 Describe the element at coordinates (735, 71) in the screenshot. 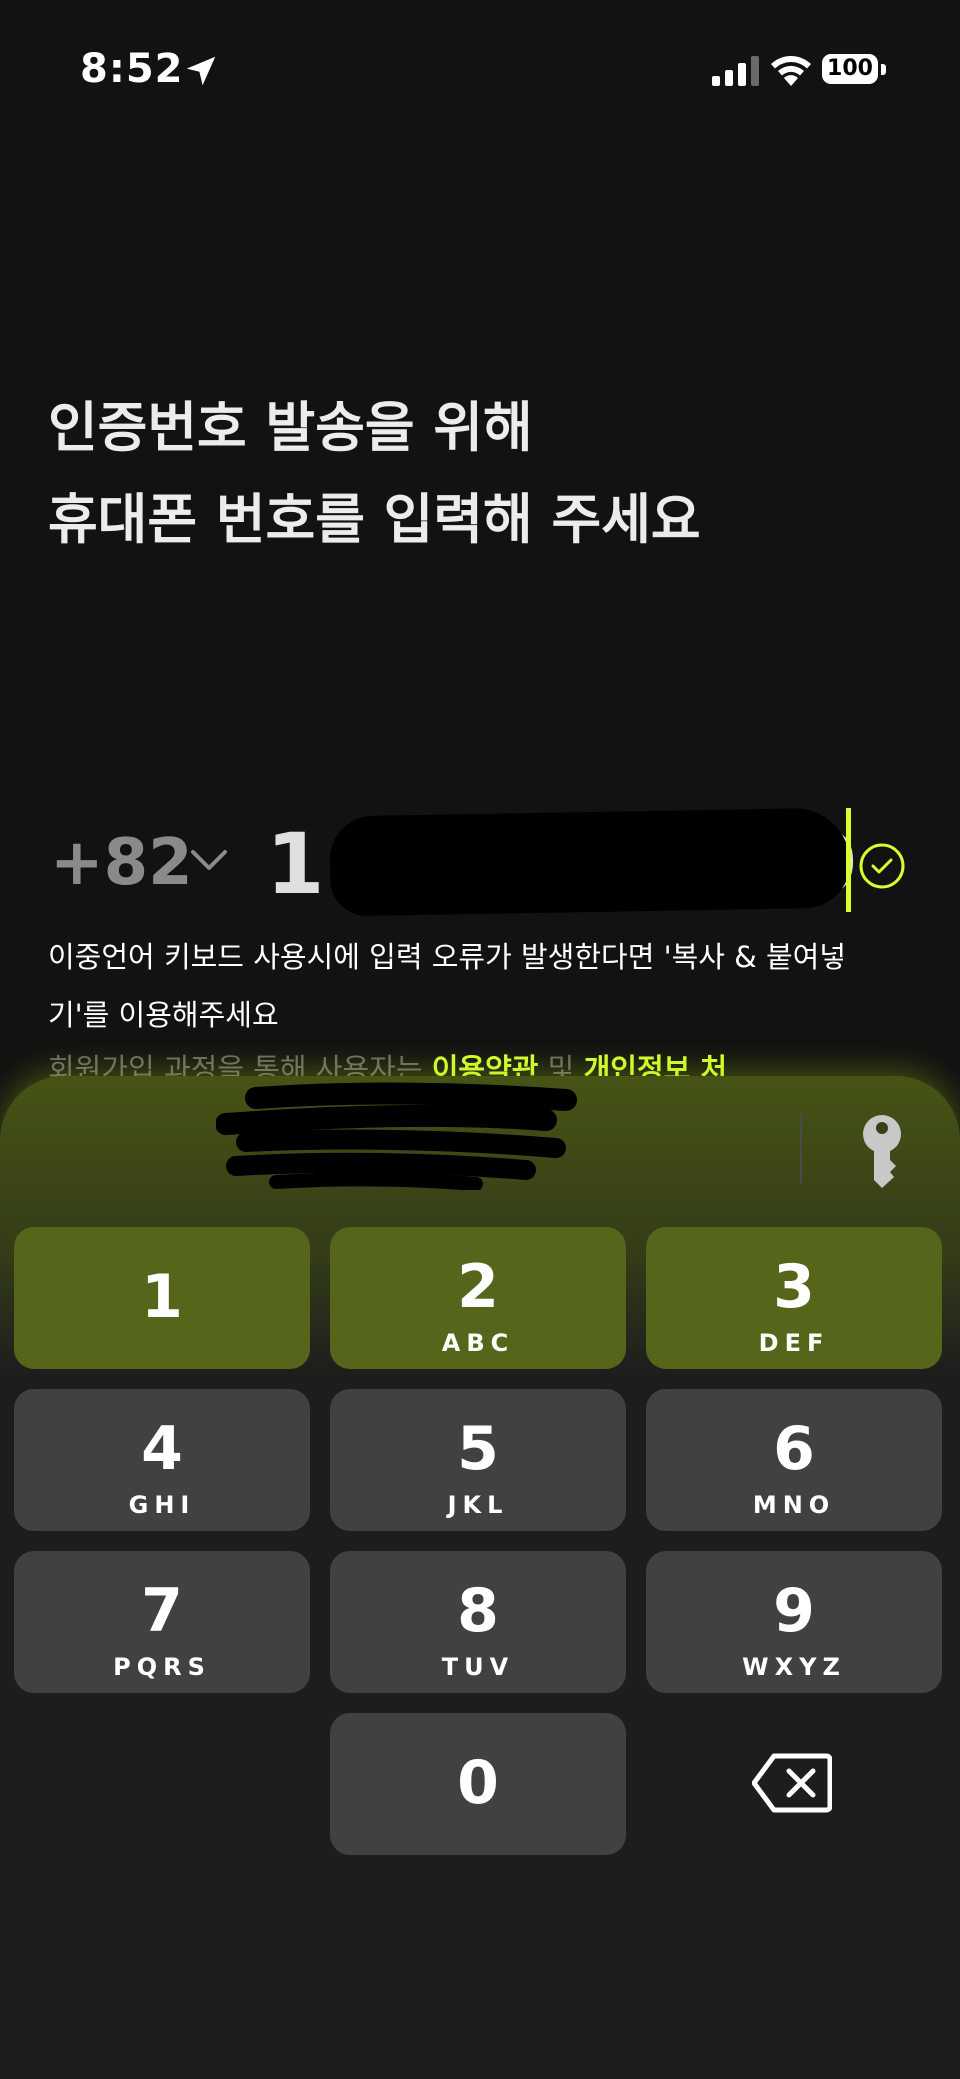

I see `signal-icon` at that location.